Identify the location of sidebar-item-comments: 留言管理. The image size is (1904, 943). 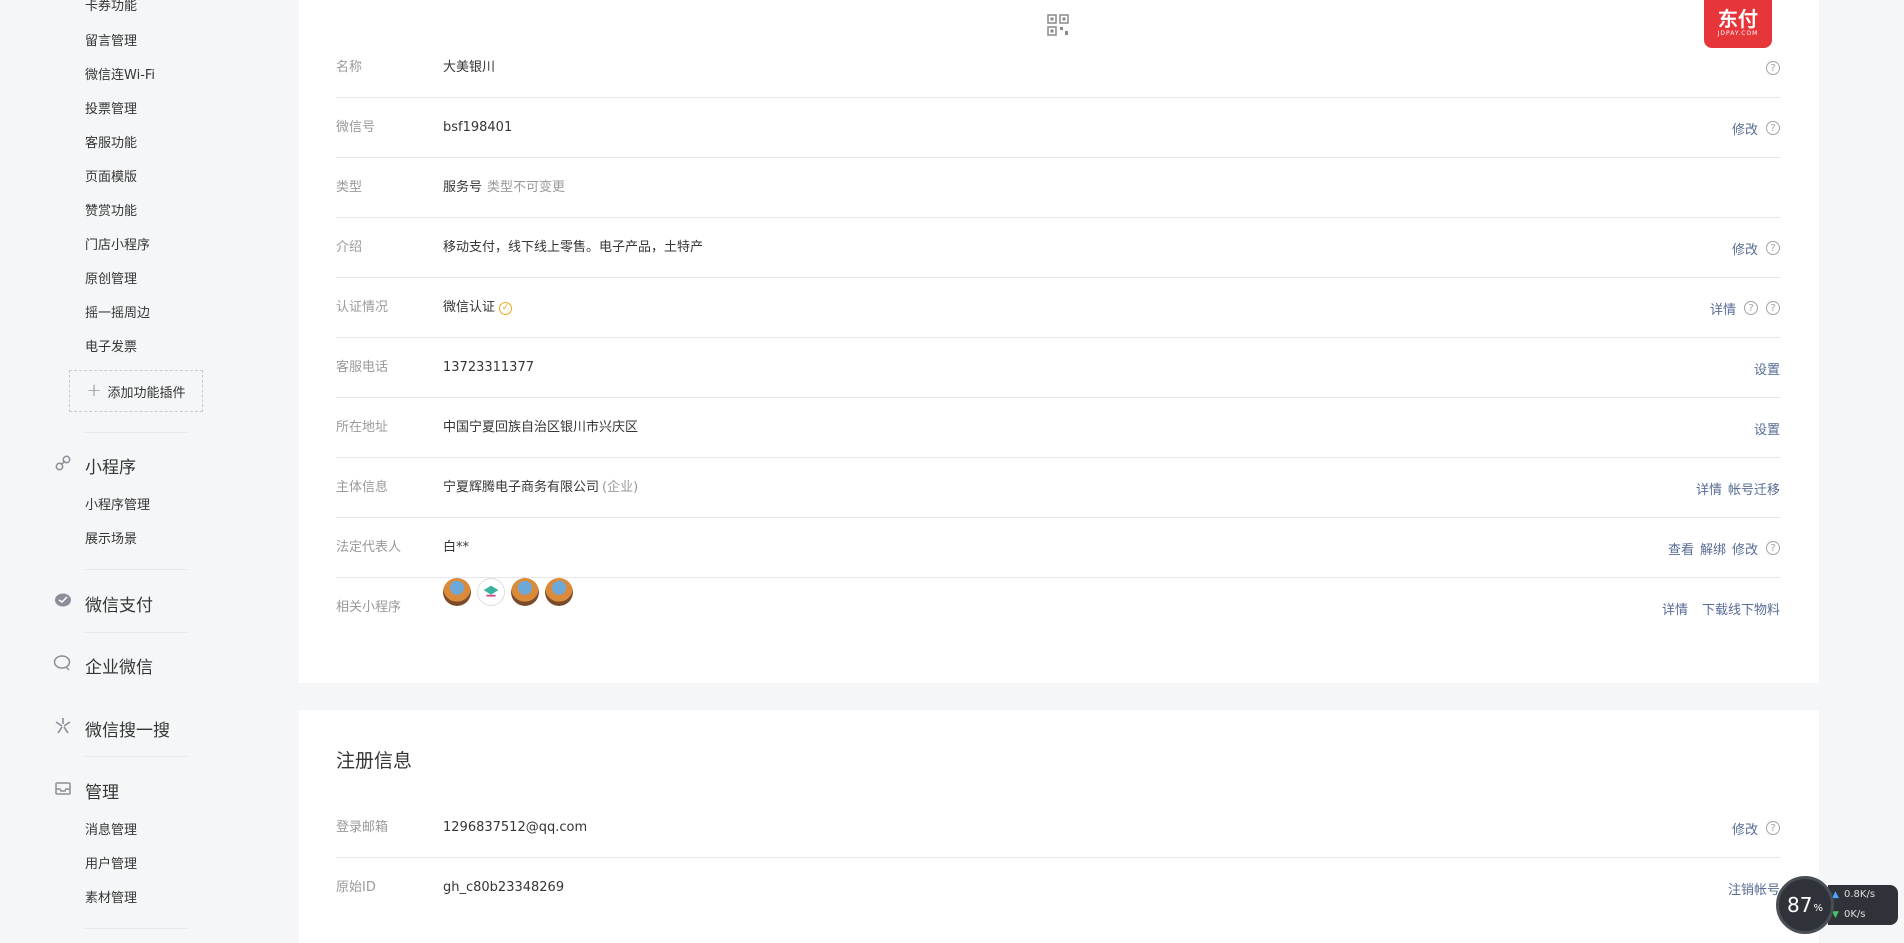
(111, 39).